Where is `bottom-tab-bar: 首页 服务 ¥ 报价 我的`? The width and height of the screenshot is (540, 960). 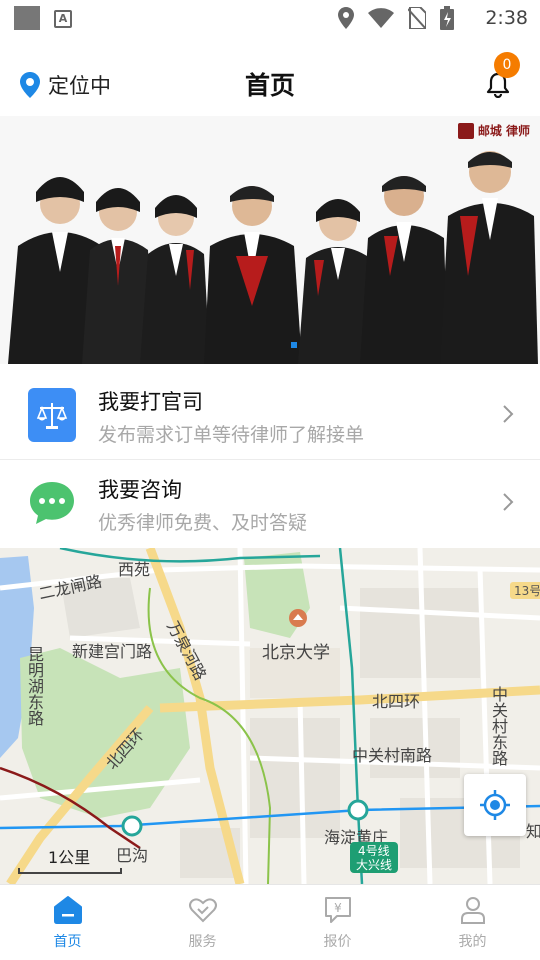
bottom-tab-bar: 首页 服务 ¥ 报价 我的 is located at coordinates (270, 922).